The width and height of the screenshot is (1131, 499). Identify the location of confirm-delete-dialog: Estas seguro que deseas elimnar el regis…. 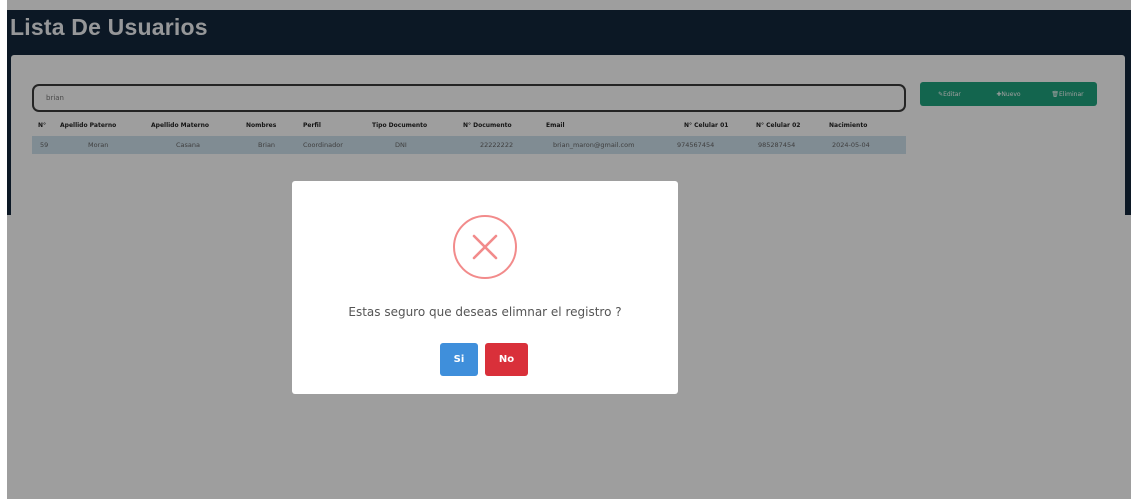
(485, 287).